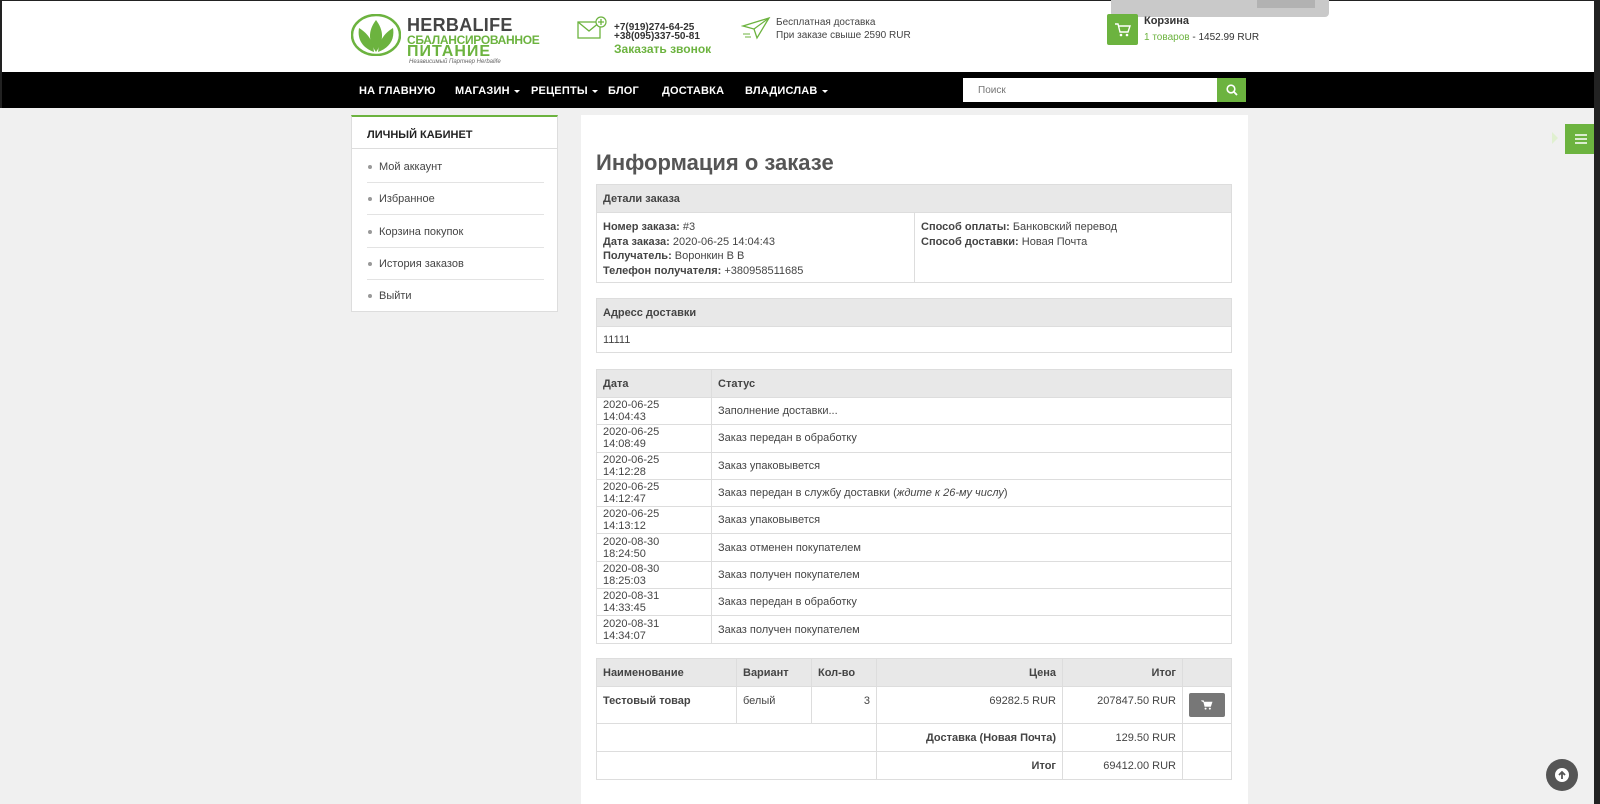 This screenshot has height=804, width=1600. I want to click on sidebar-item-order-history: История заказов, so click(455, 264).